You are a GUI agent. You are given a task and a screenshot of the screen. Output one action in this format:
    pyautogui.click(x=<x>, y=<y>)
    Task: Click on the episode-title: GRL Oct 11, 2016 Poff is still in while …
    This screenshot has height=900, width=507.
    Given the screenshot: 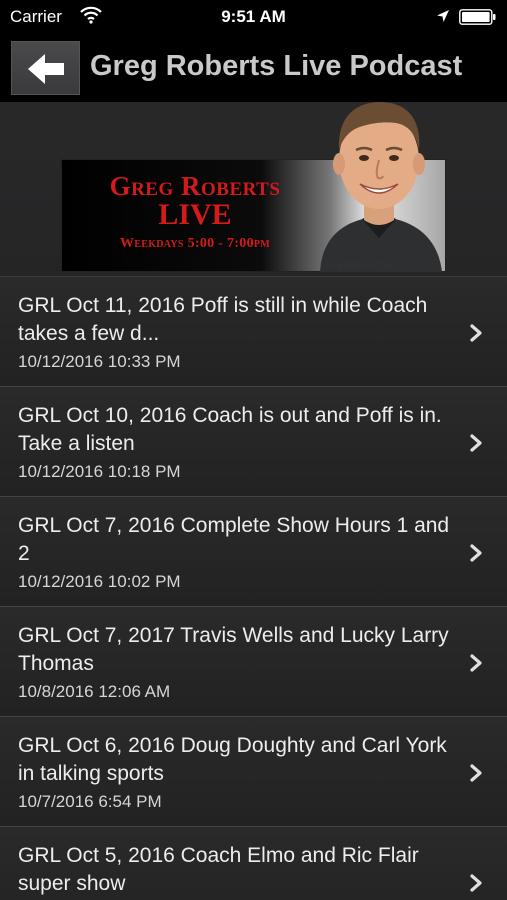 What is the action you would take?
    pyautogui.click(x=223, y=319)
    